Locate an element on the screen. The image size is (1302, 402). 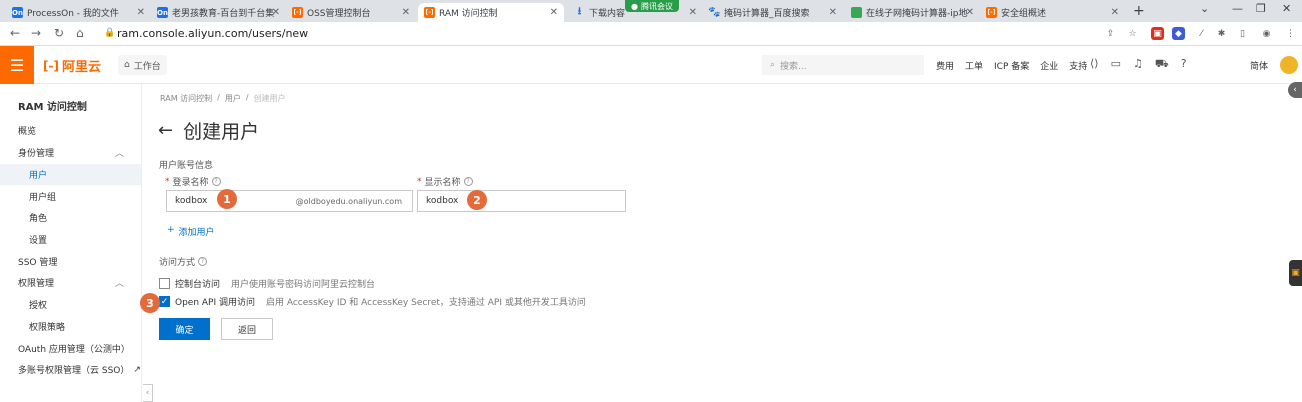
sidebar-item-user-groups: 用户组 is located at coordinates (70, 196).